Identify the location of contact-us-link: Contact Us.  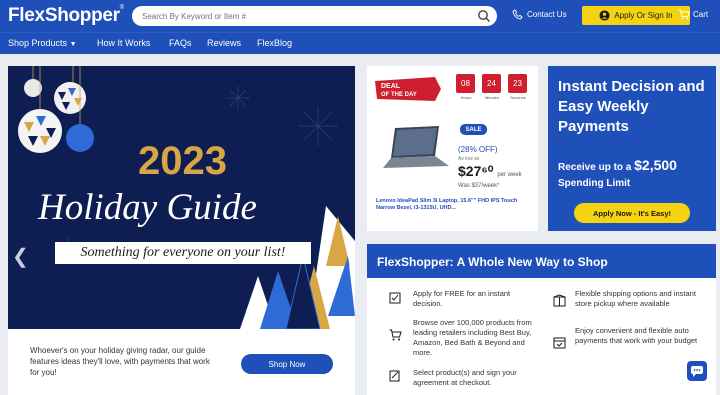
(539, 14).